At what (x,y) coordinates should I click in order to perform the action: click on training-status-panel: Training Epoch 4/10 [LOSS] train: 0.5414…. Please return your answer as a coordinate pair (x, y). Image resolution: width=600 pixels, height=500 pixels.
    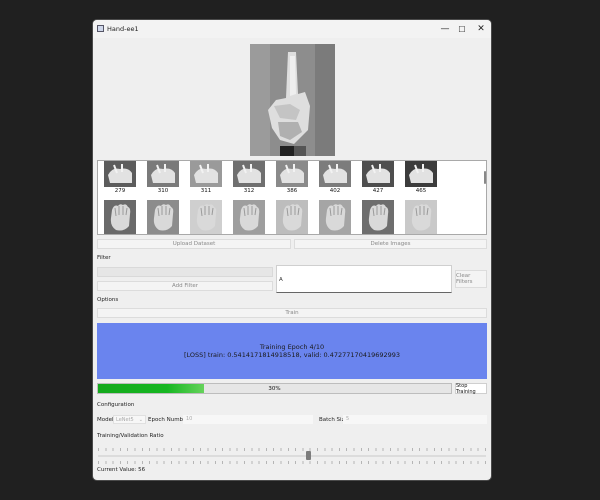
    Looking at the image, I should click on (292, 351).